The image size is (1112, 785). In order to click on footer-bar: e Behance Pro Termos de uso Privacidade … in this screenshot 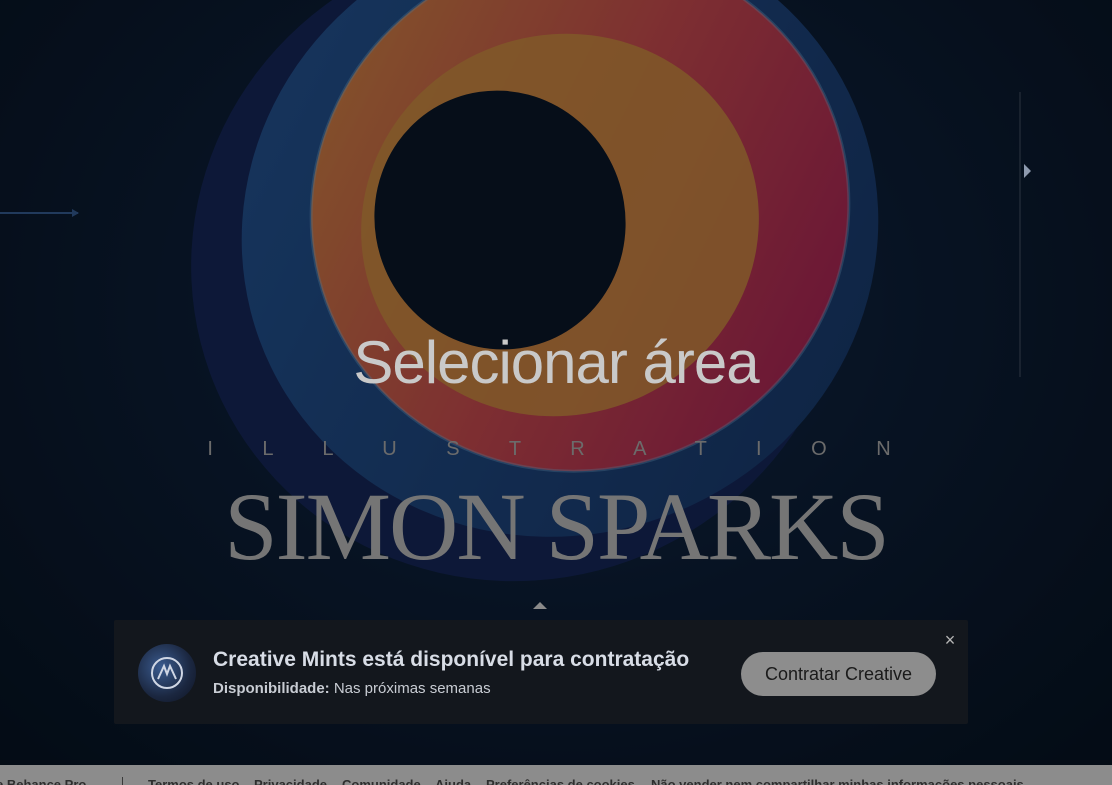, I will do `click(556, 775)`.